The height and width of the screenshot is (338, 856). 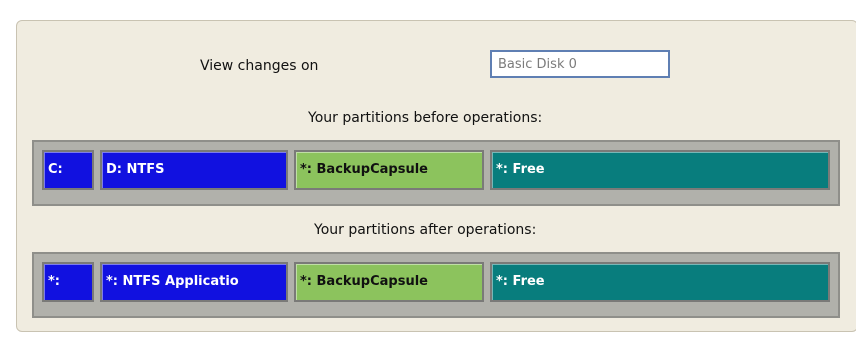 What do you see at coordinates (425, 118) in the screenshot?
I see `before-operations-heading: Your partitions before operations:` at bounding box center [425, 118].